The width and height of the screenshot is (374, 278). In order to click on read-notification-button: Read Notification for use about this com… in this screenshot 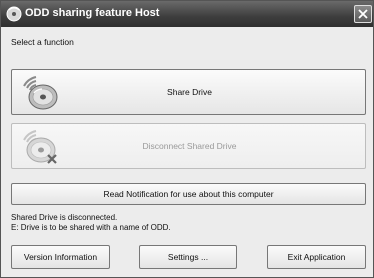, I will do `click(188, 194)`.